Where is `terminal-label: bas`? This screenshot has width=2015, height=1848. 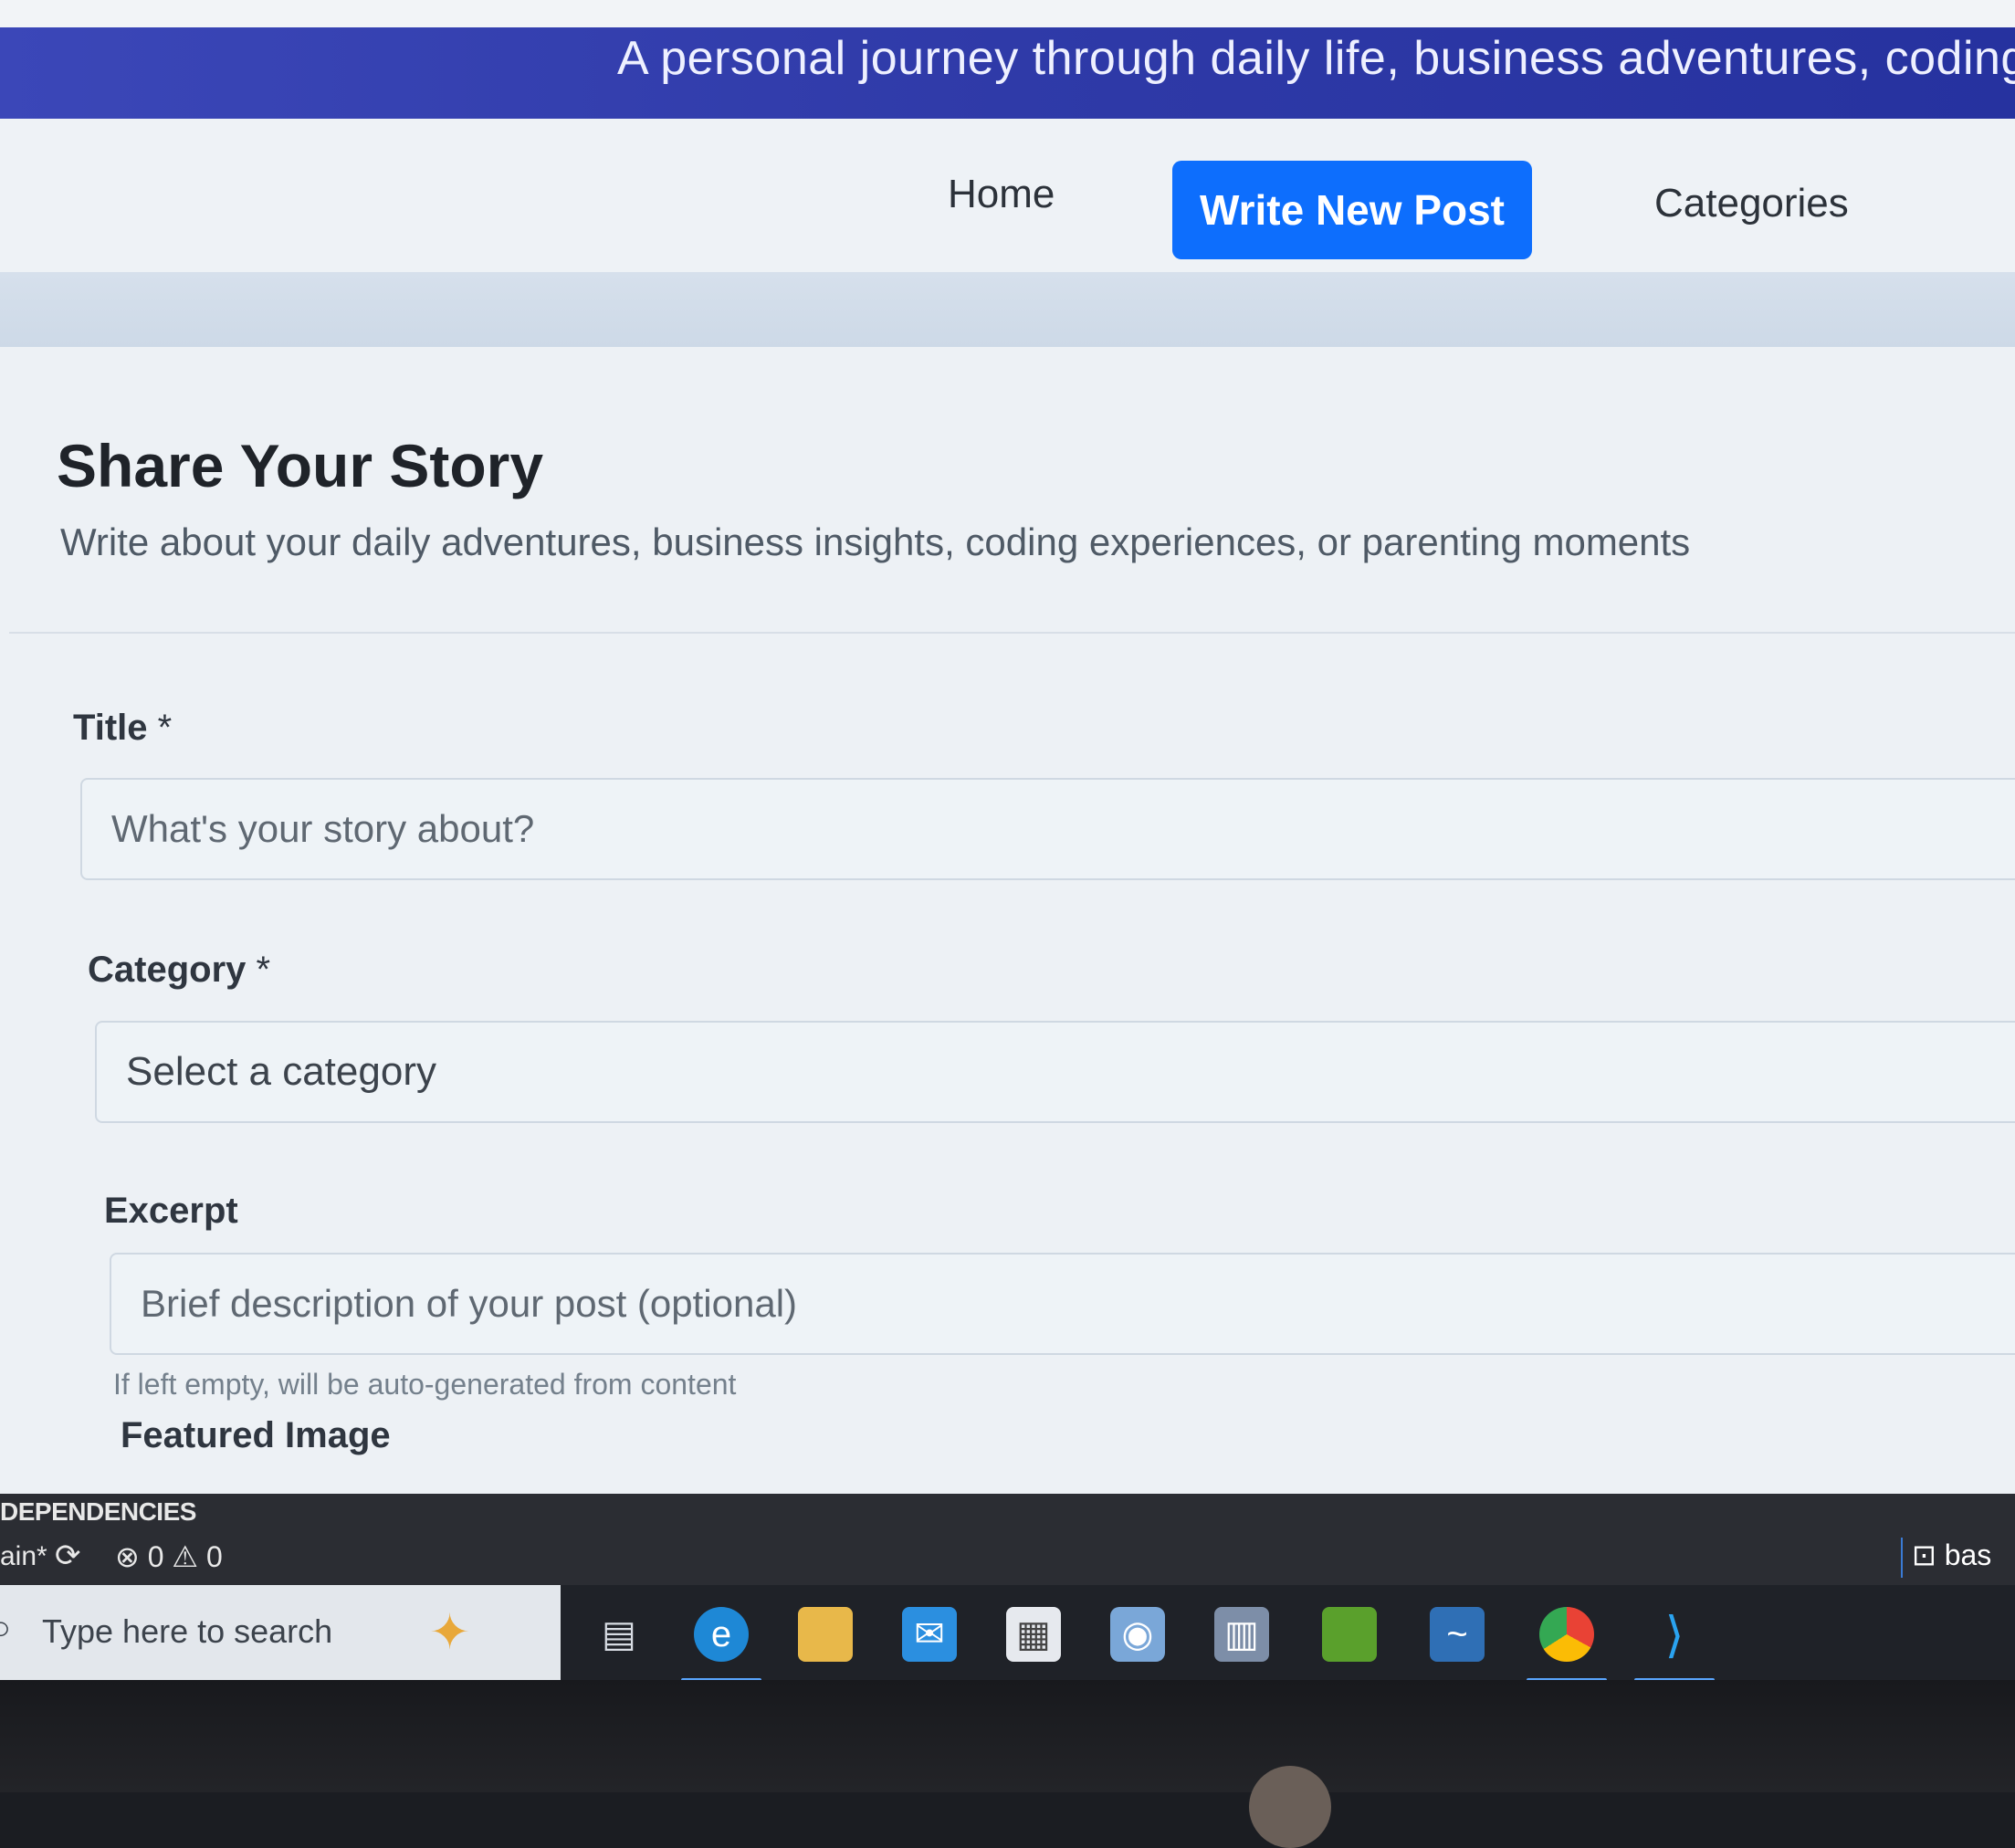 terminal-label: bas is located at coordinates (1968, 1554).